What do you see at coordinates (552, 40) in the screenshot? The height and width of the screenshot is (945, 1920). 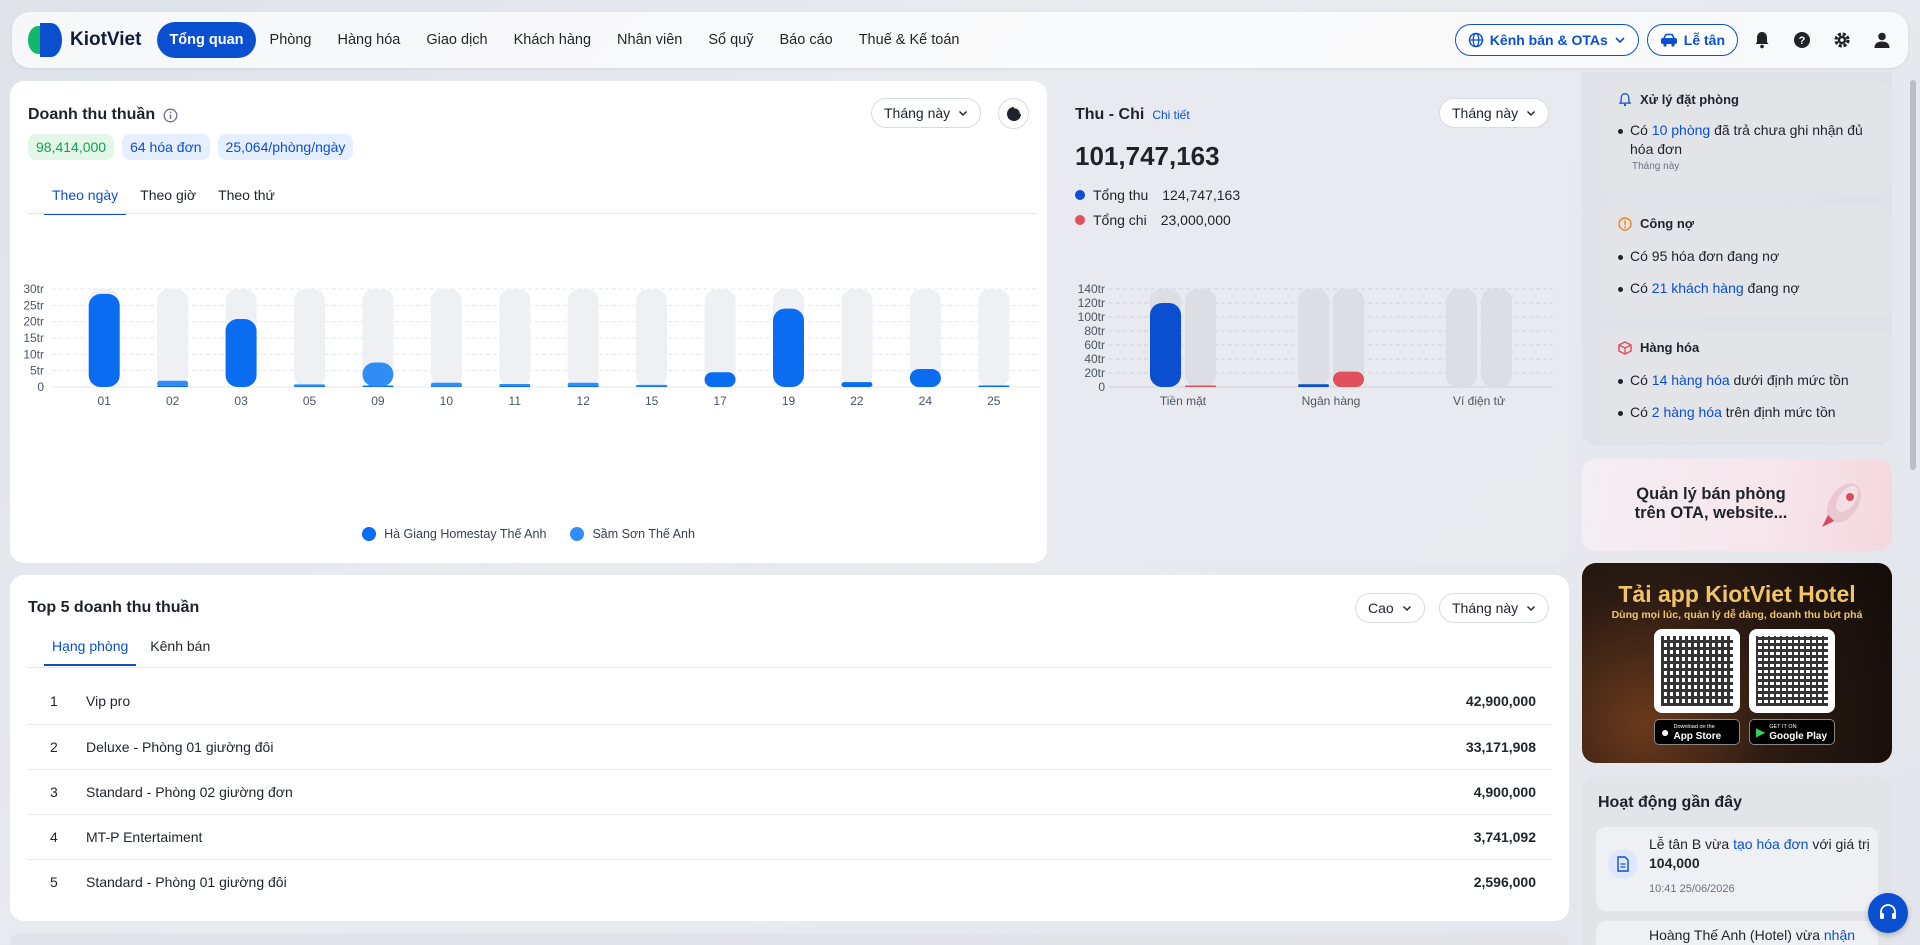 I see `nav-item: Khách hàng` at bounding box center [552, 40].